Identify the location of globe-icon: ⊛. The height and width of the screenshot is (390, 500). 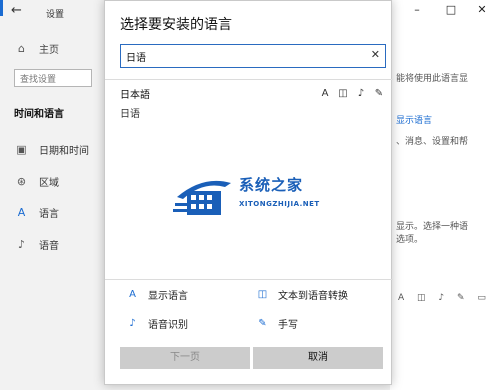
(21, 181).